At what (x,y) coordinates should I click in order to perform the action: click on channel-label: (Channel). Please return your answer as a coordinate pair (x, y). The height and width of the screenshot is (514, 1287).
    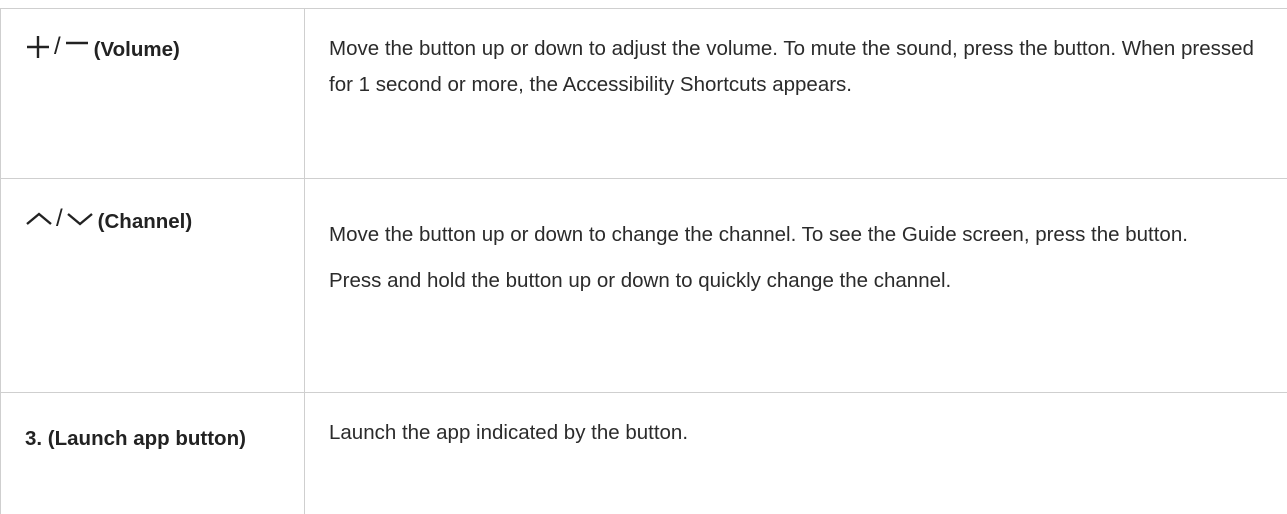
    Looking at the image, I should click on (145, 222).